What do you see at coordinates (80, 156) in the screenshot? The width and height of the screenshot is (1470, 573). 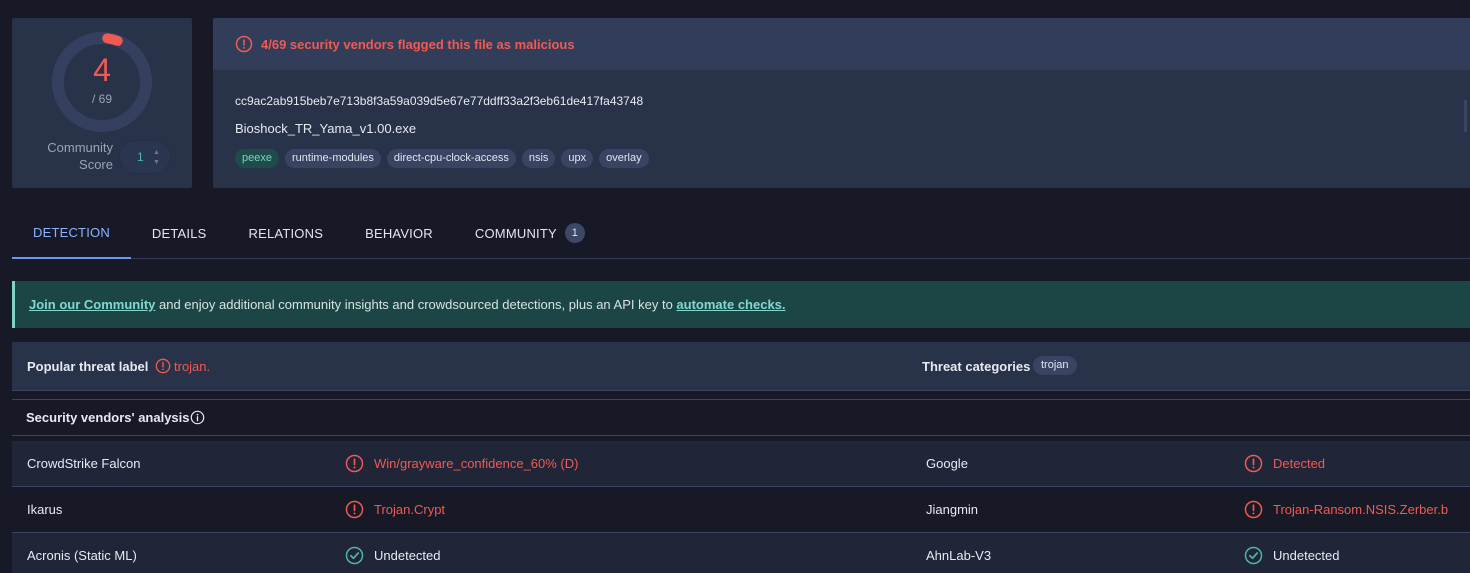 I see `community-score-label-text: Community Score` at bounding box center [80, 156].